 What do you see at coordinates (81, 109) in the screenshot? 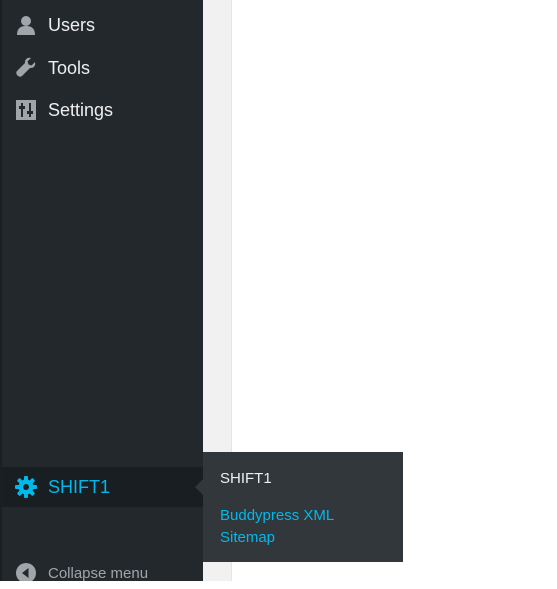
I see `sidebar-item-label: Settings` at bounding box center [81, 109].